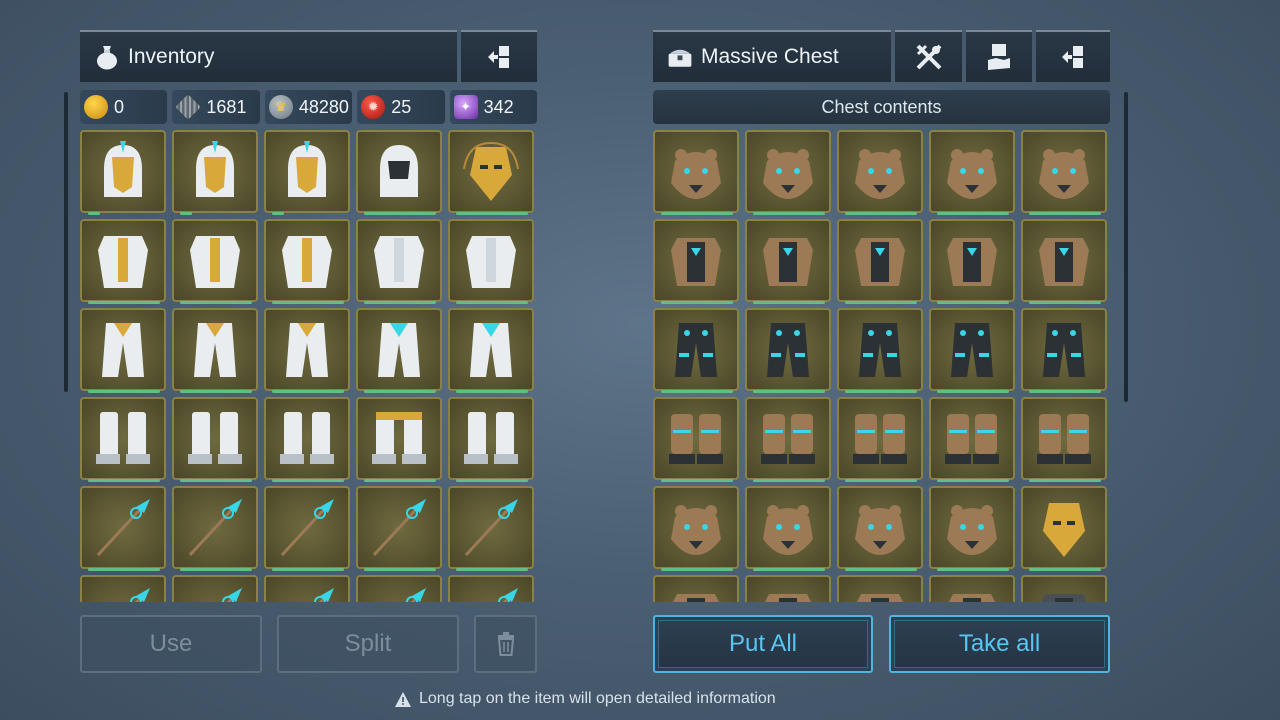 Image resolution: width=1280 pixels, height=720 pixels. What do you see at coordinates (368, 644) in the screenshot?
I see `split-button: Split` at bounding box center [368, 644].